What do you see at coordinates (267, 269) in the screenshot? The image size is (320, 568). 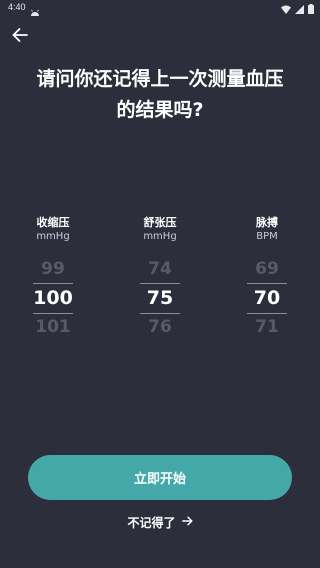 I see `pulse-prev-value: 69` at bounding box center [267, 269].